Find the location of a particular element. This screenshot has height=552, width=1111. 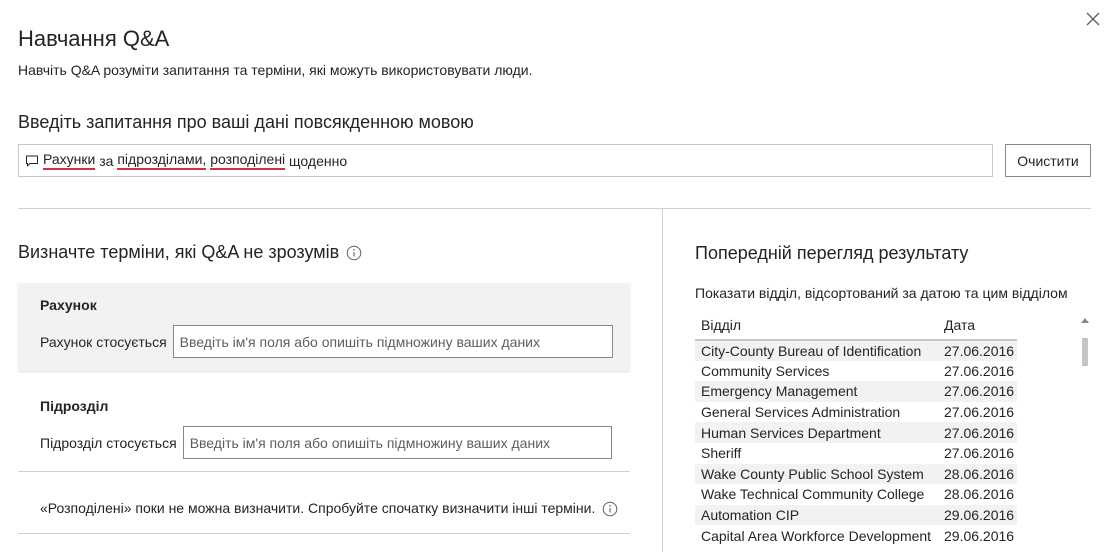

term-definition-row: Рахунок стосується is located at coordinates (326, 341).